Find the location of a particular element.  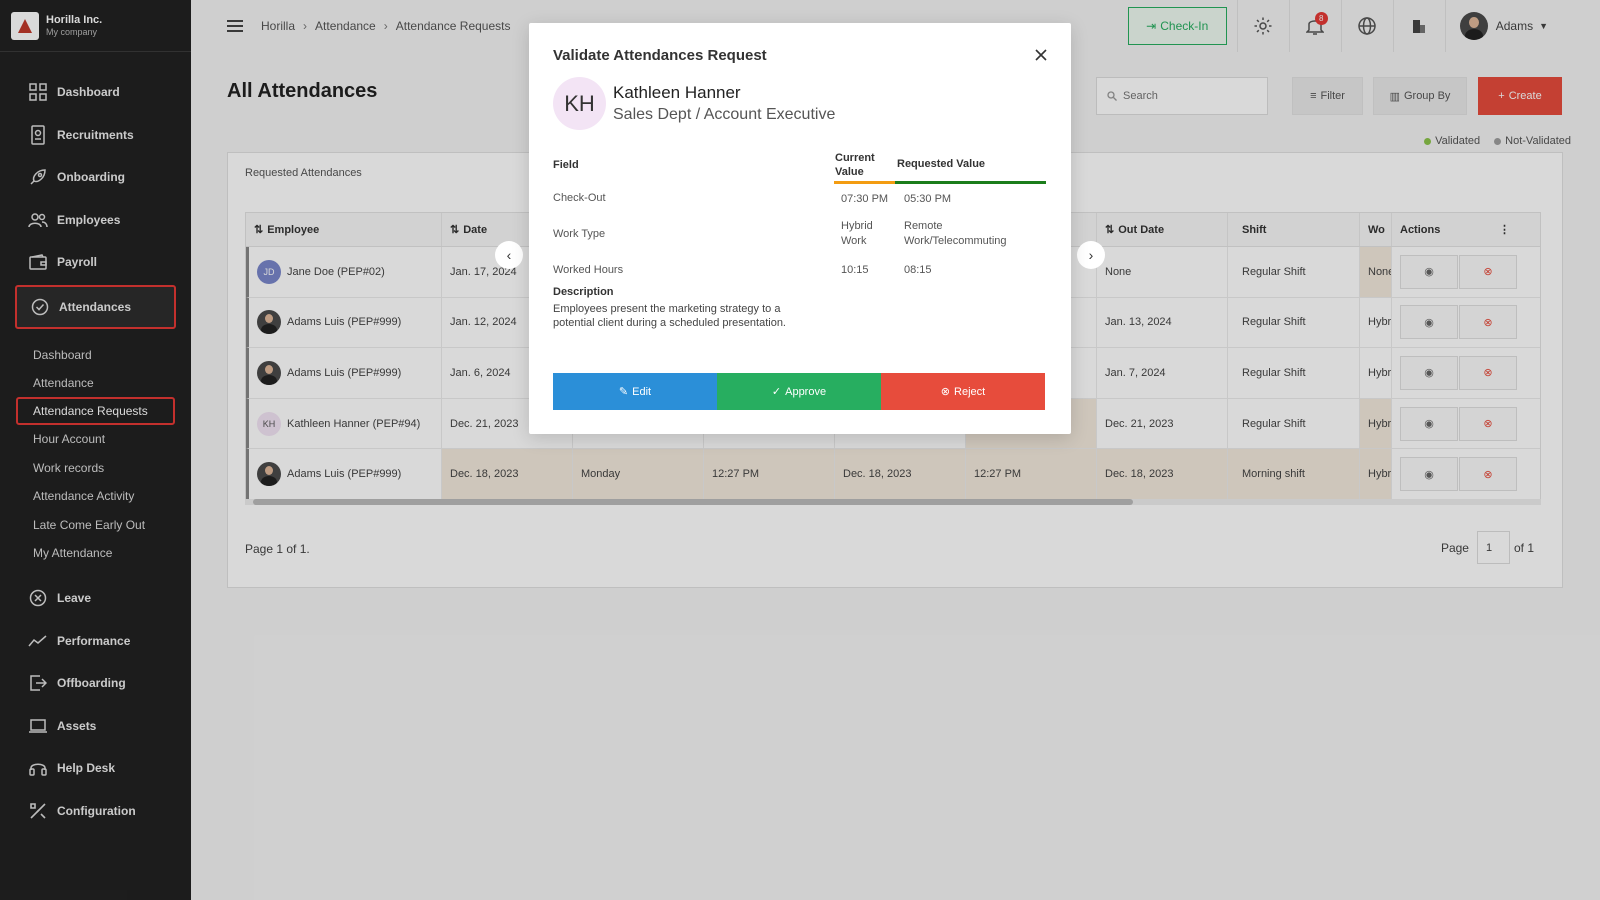

reject-label: Reject is located at coordinates (970, 391).